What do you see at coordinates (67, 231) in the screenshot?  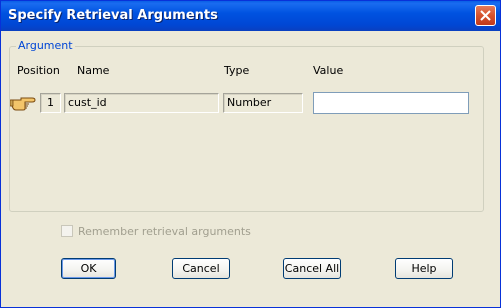 I see `checkbox-box` at bounding box center [67, 231].